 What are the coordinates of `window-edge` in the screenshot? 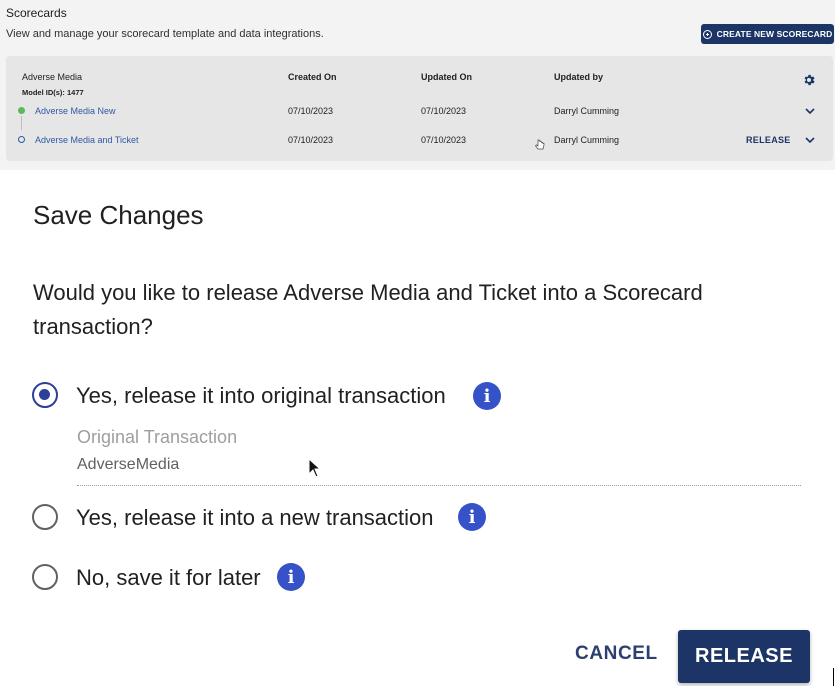 It's located at (833, 677).